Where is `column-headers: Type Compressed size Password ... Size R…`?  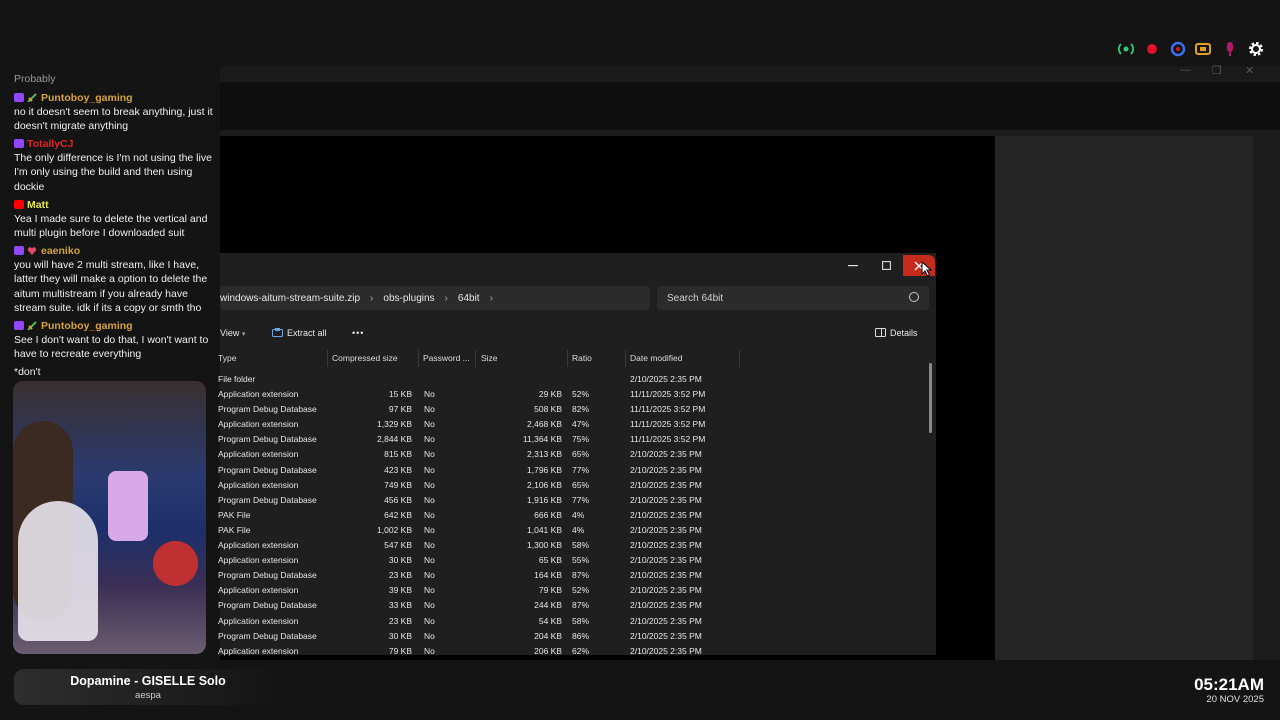
column-headers: Type Compressed size Password ... Size R… is located at coordinates (479, 359).